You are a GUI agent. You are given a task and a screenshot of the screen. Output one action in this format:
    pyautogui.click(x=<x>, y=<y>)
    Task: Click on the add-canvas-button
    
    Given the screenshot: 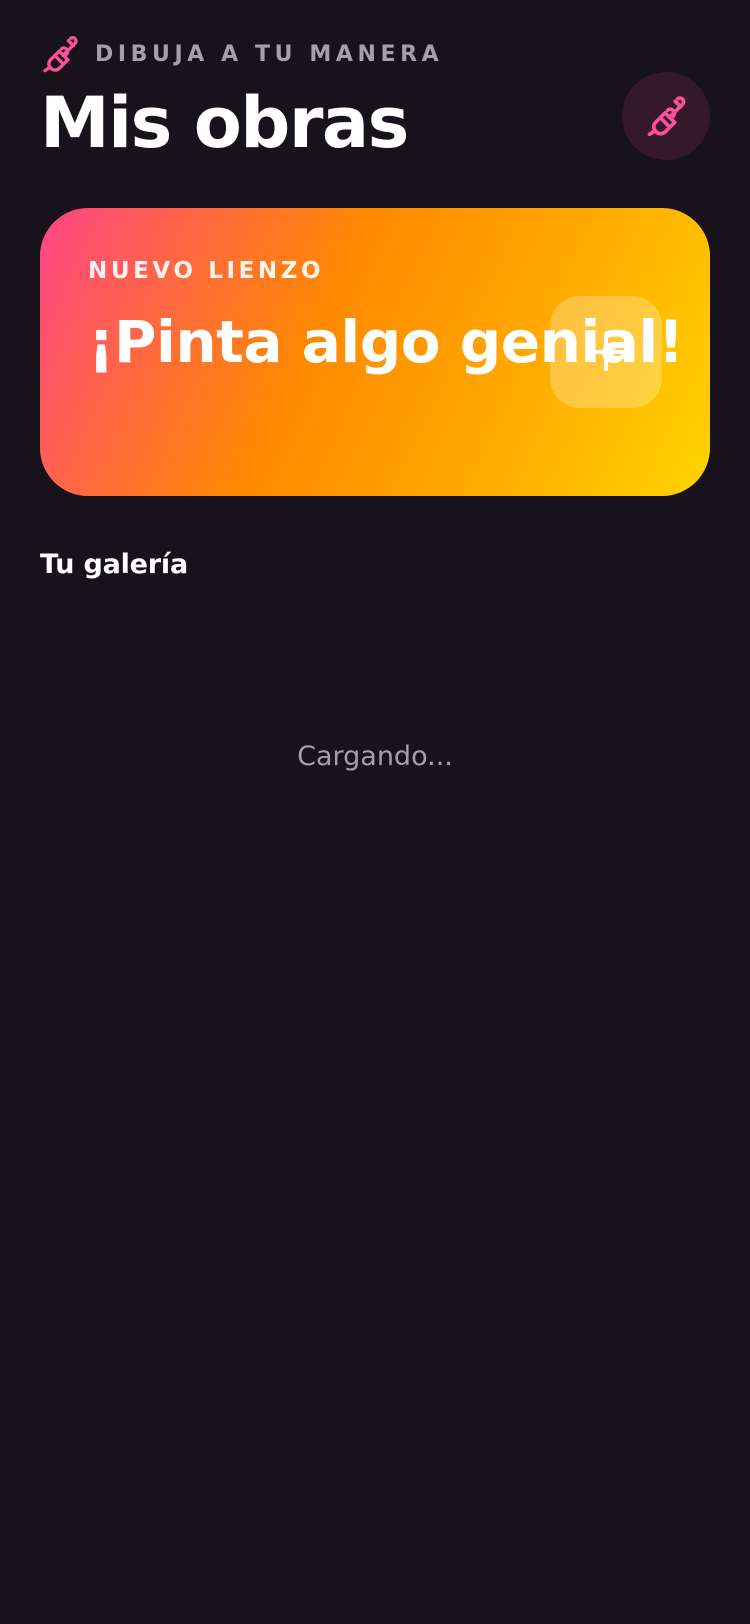 What is the action you would take?
    pyautogui.click(x=606, y=352)
    